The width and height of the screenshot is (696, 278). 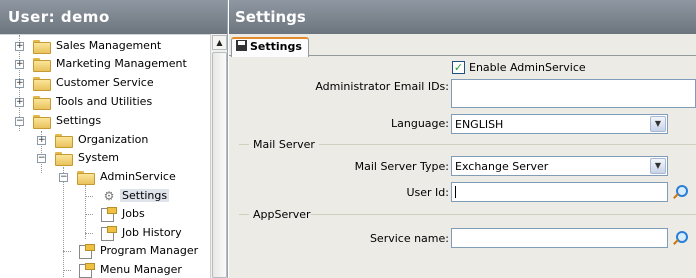 What do you see at coordinates (409, 238) in the screenshot?
I see `service-name-label: Service name:` at bounding box center [409, 238].